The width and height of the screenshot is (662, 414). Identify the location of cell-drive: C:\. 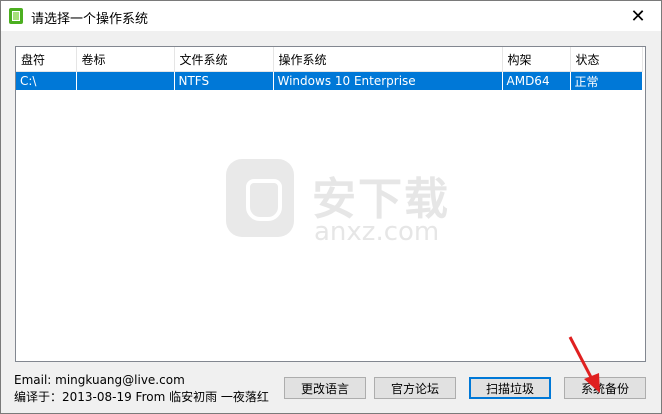
(46, 80).